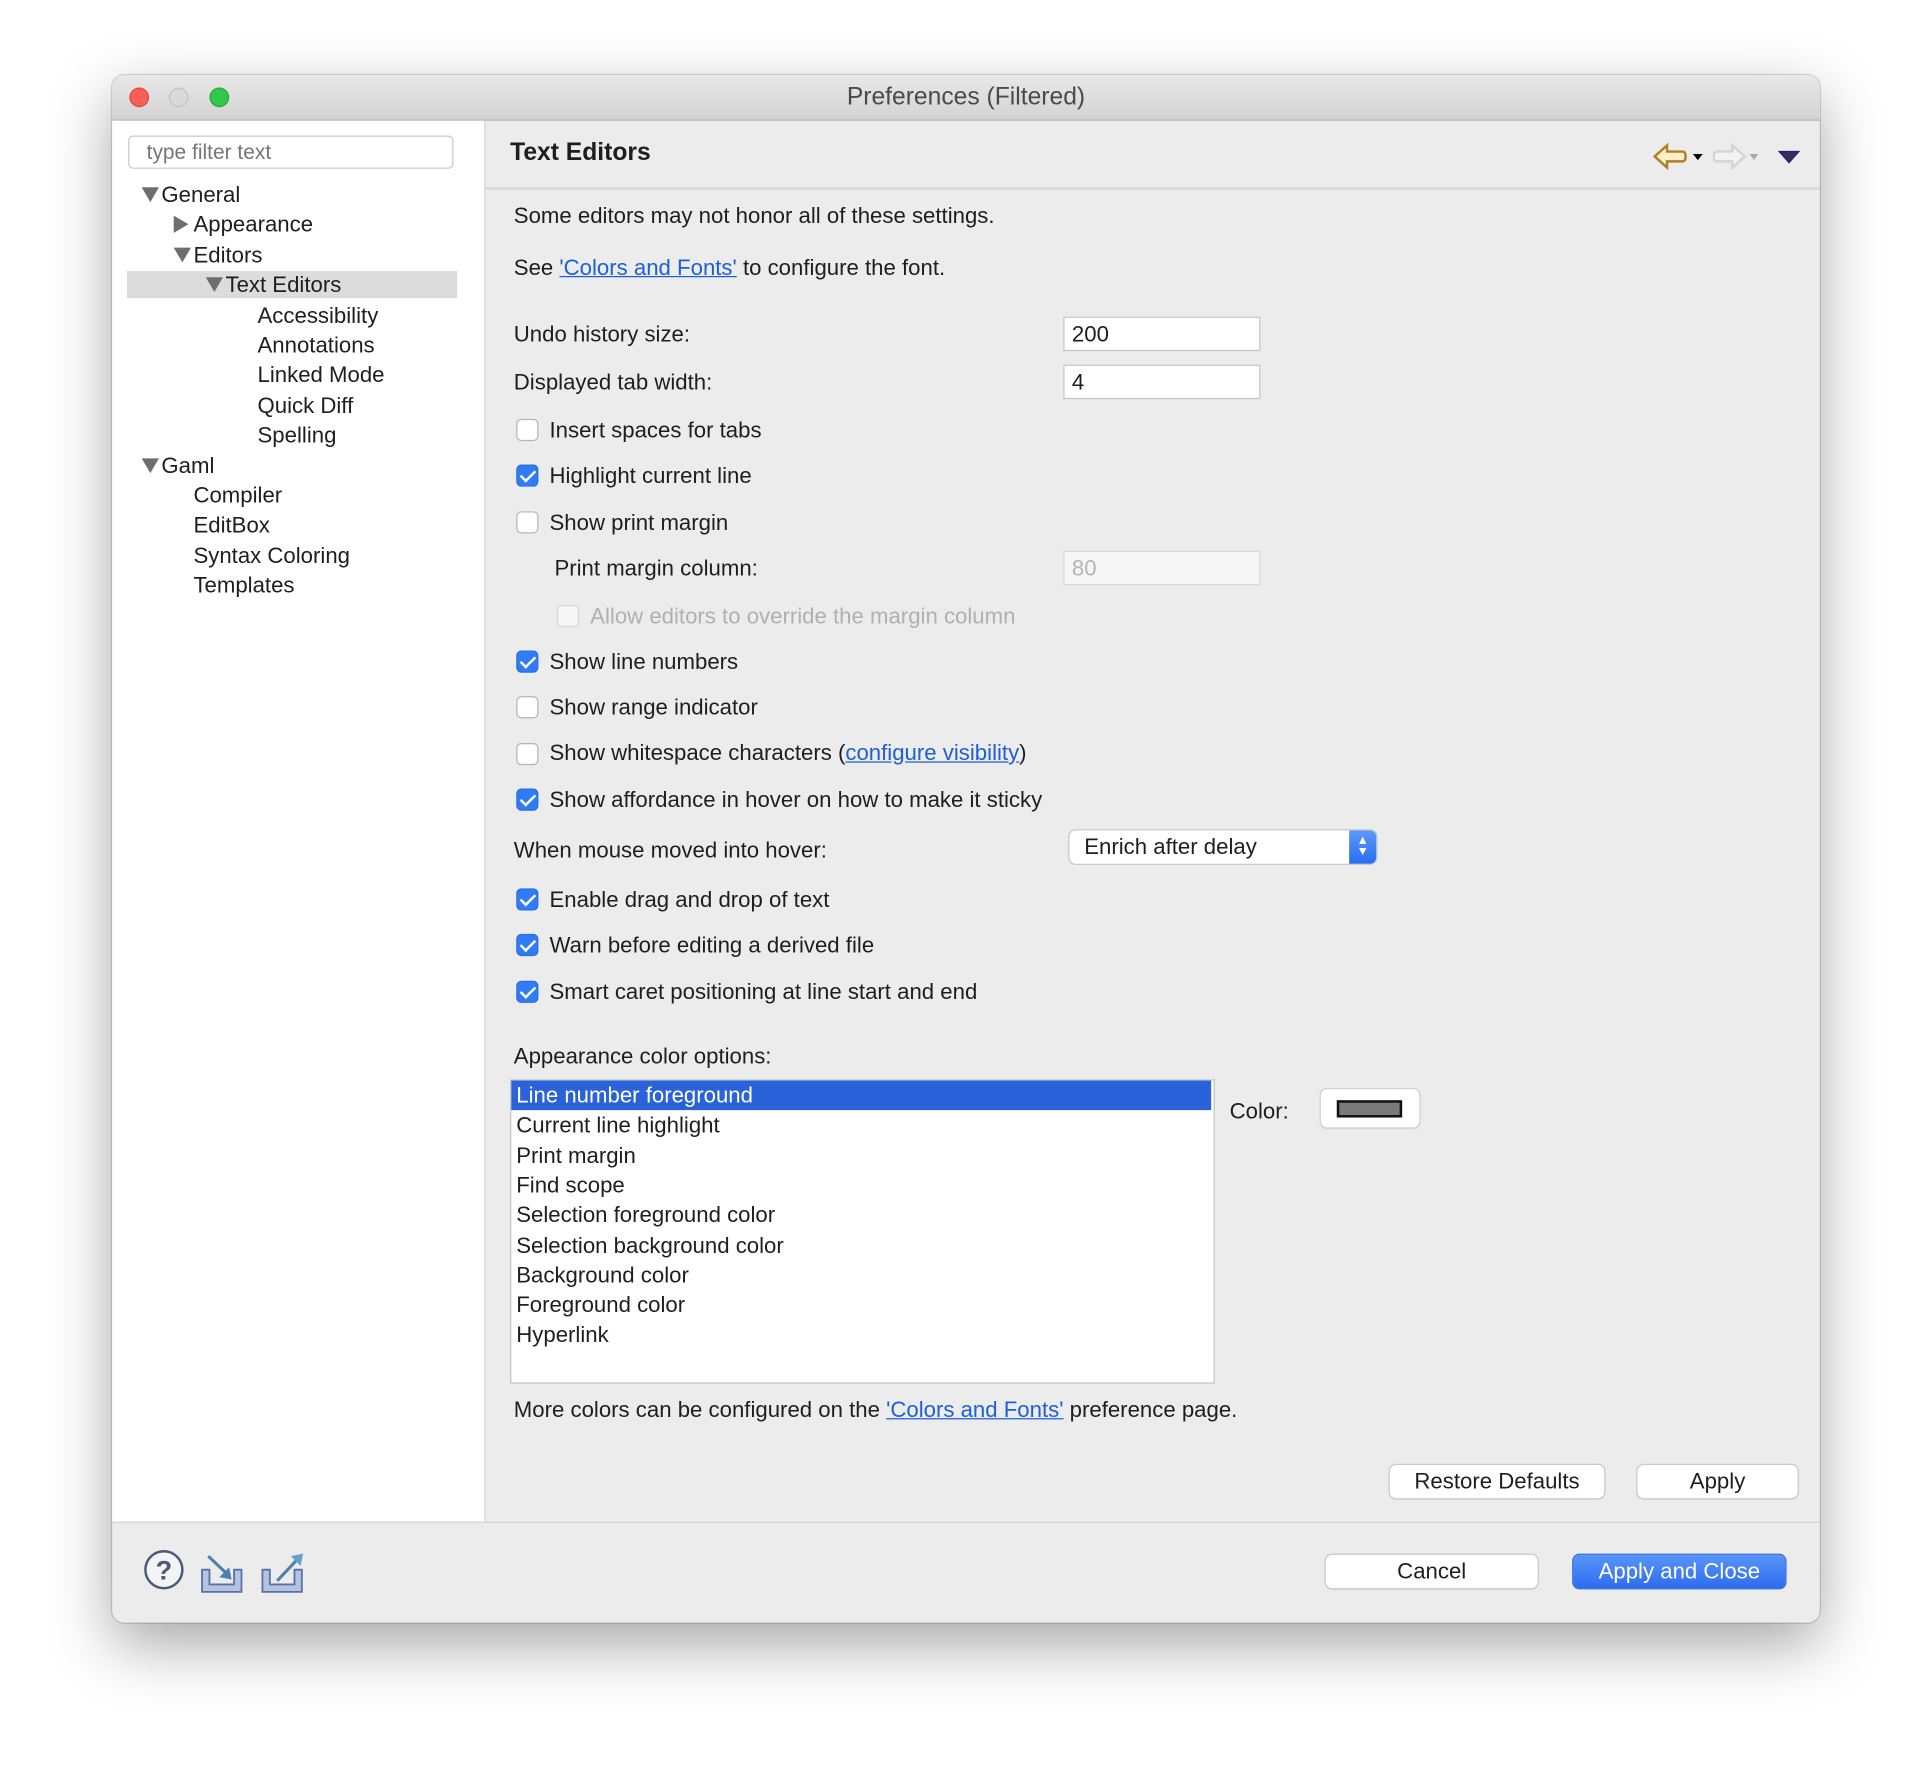  Describe the element at coordinates (861, 1215) in the screenshot. I see `color-option-item: Selection foreground color` at that location.